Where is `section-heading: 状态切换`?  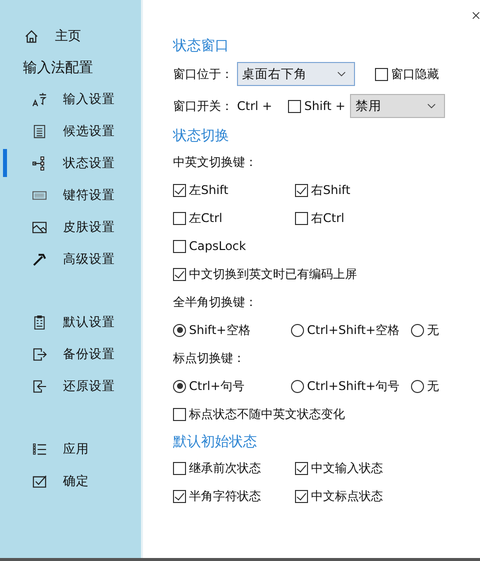 section-heading: 状态切换 is located at coordinates (201, 136).